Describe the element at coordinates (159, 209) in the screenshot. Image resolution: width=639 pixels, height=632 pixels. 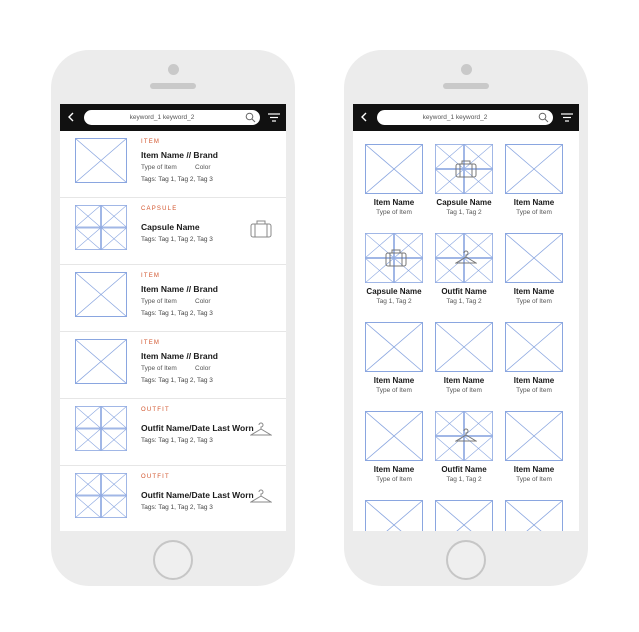
I see `category-label: CAPSULE` at that location.